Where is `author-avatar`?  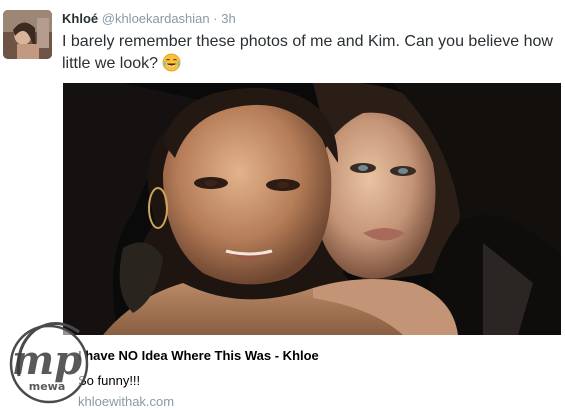 author-avatar is located at coordinates (27, 34).